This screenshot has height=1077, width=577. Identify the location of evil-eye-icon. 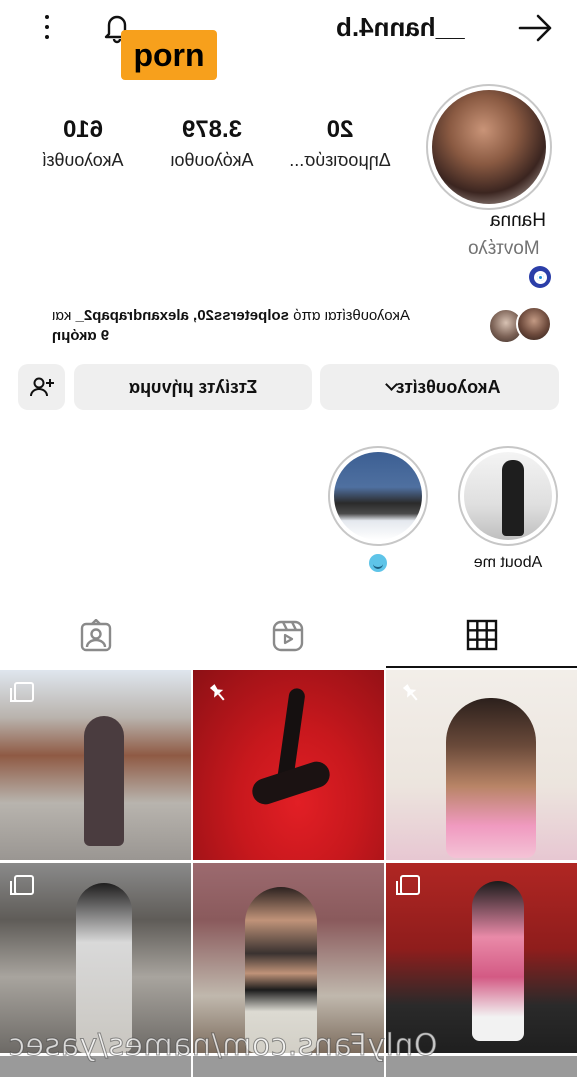
(540, 277).